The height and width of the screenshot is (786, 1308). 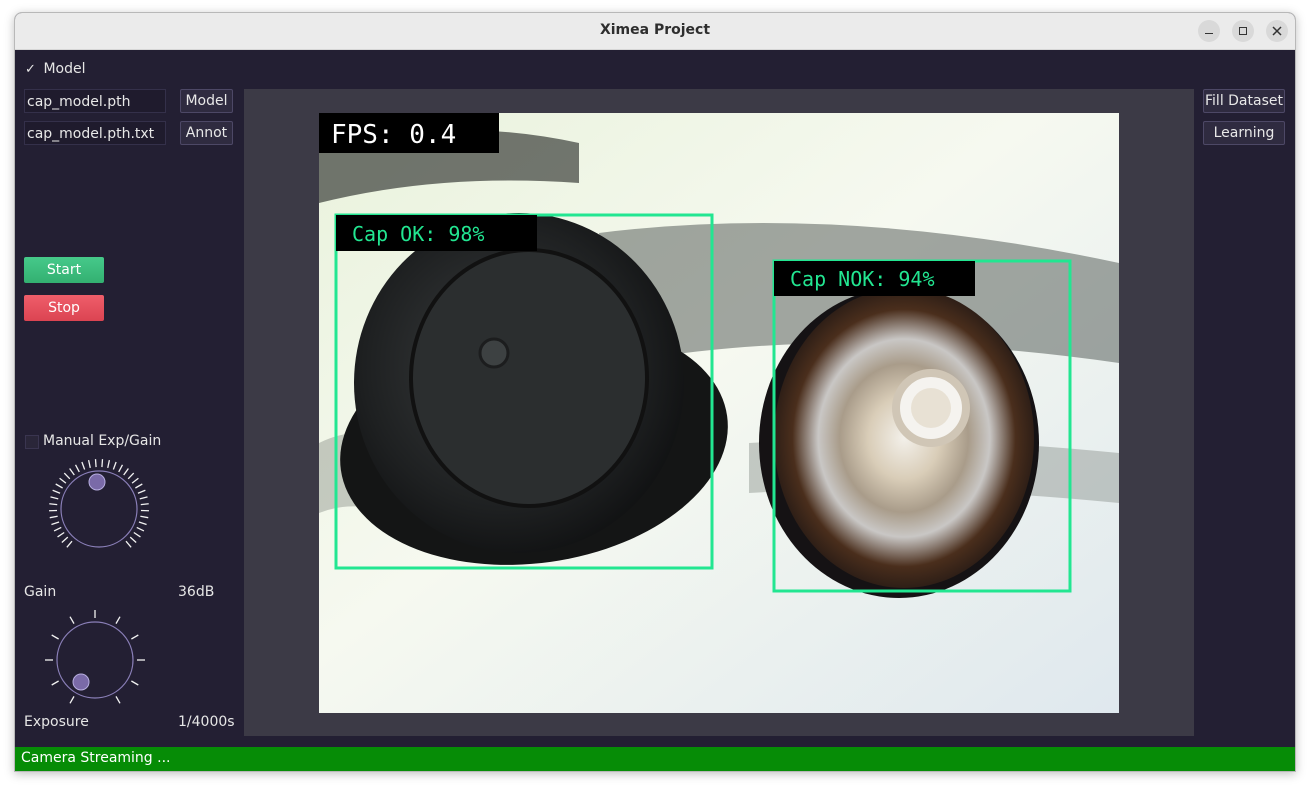 What do you see at coordinates (1209, 31) in the screenshot?
I see `minimize-button` at bounding box center [1209, 31].